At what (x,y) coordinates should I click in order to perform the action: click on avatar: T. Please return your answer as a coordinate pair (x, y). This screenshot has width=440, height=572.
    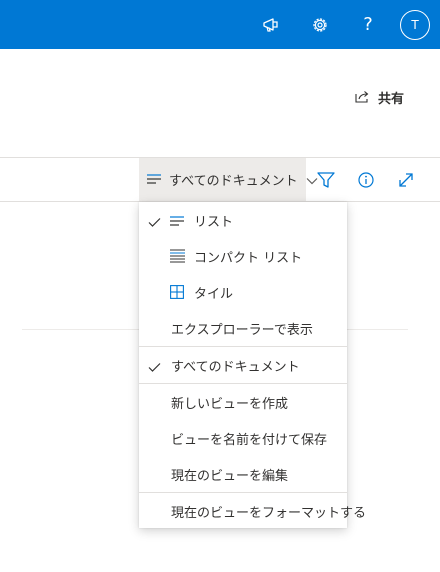
    Looking at the image, I should click on (415, 25).